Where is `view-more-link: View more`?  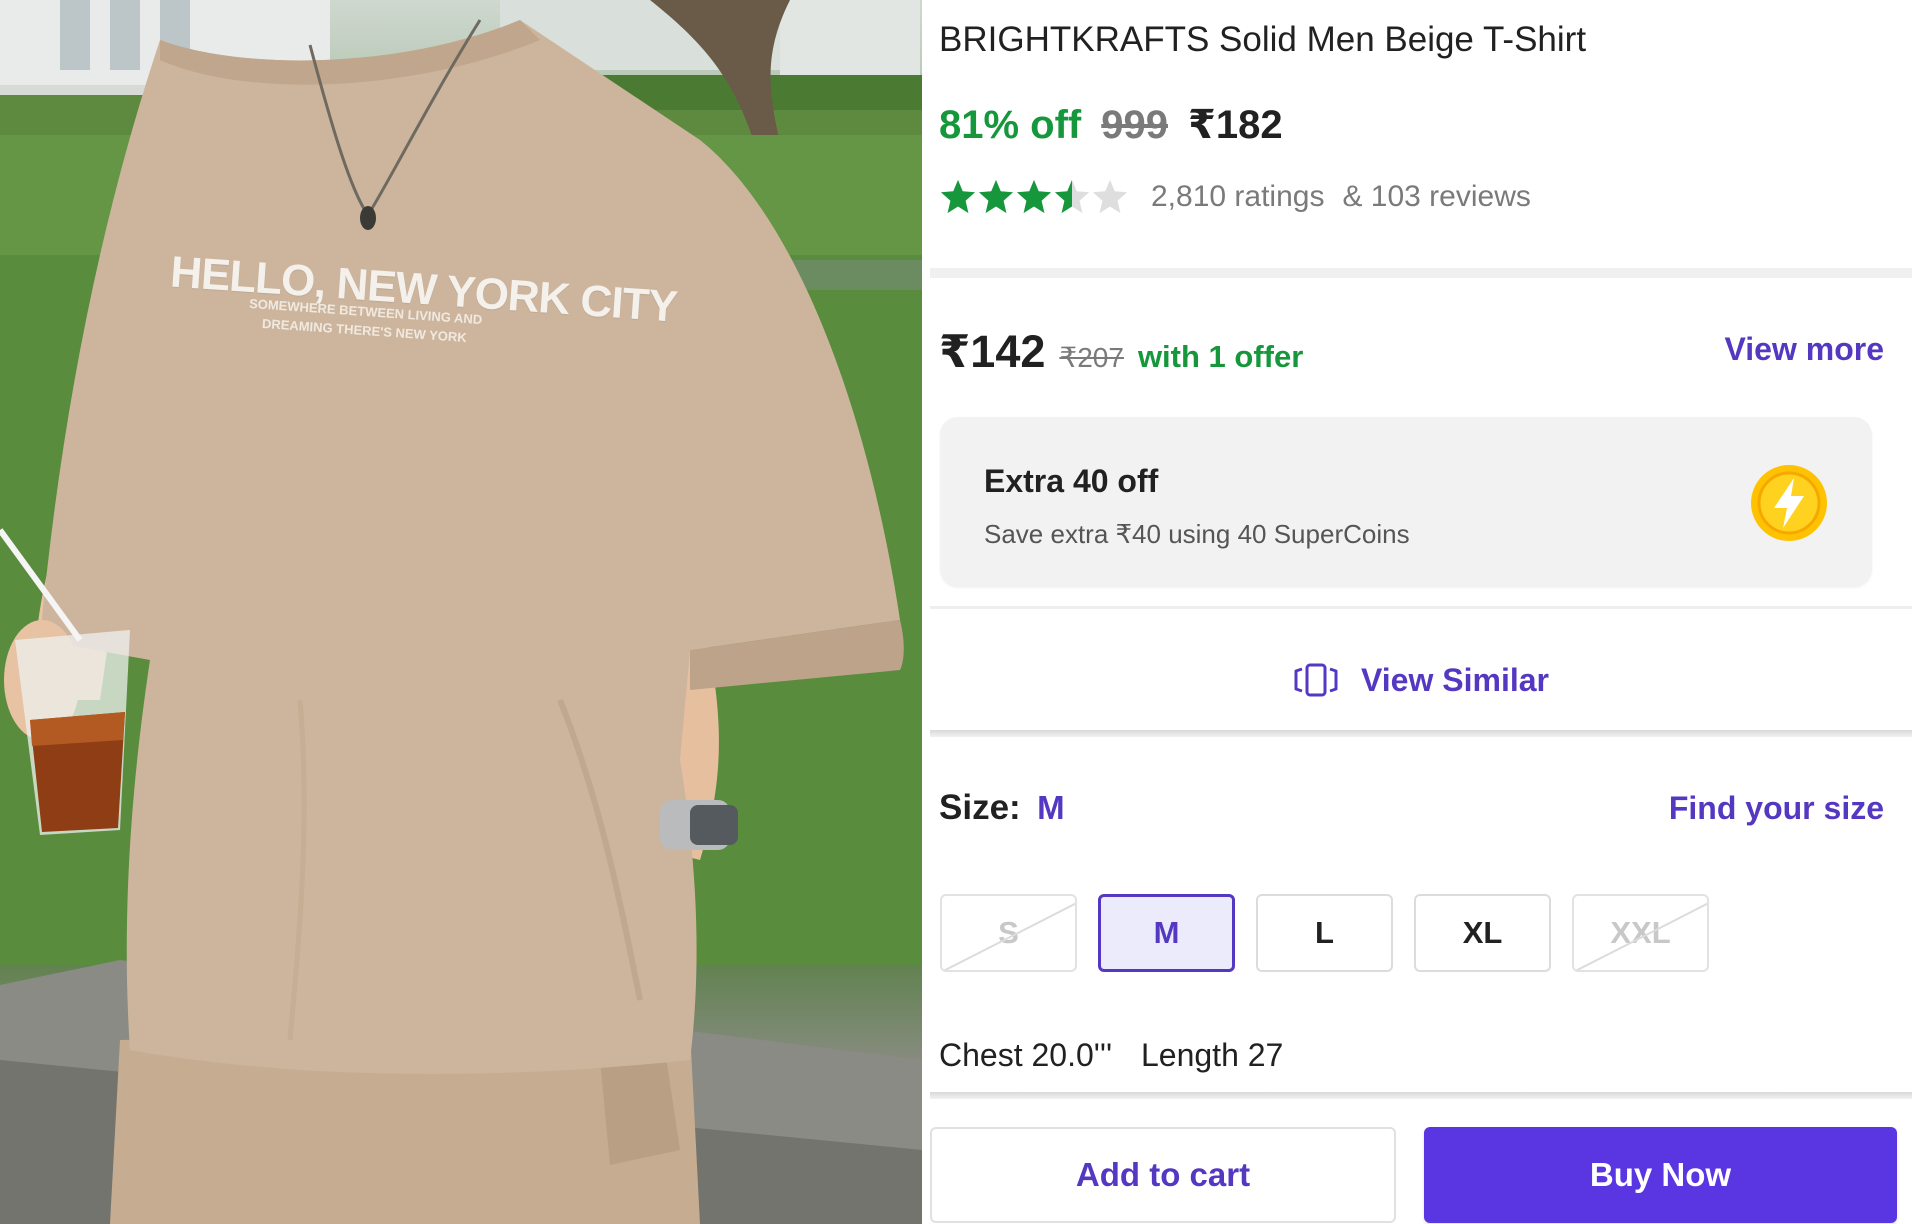 view-more-link: View more is located at coordinates (1804, 349).